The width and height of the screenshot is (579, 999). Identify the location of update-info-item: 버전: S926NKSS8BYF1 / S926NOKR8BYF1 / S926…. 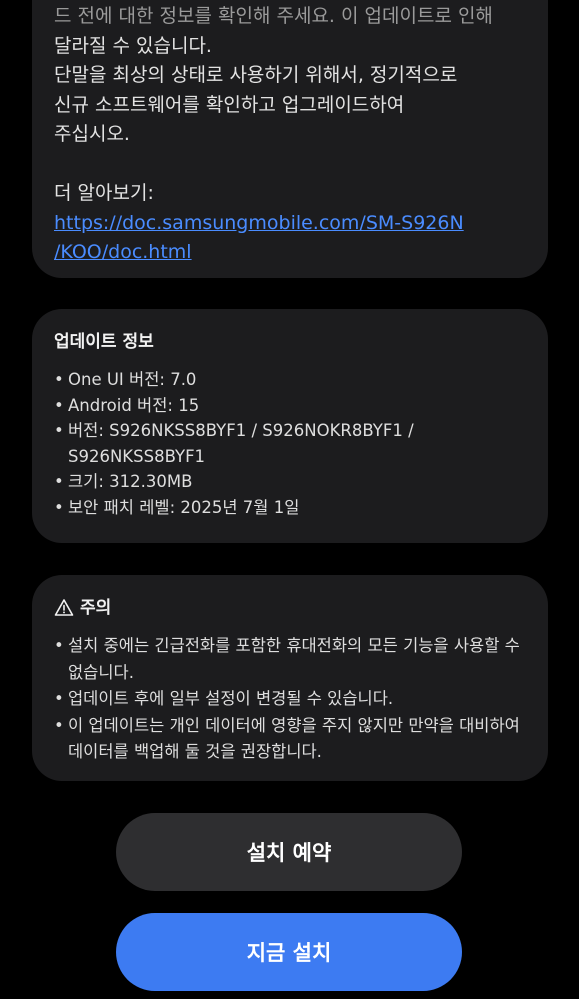
(290, 443).